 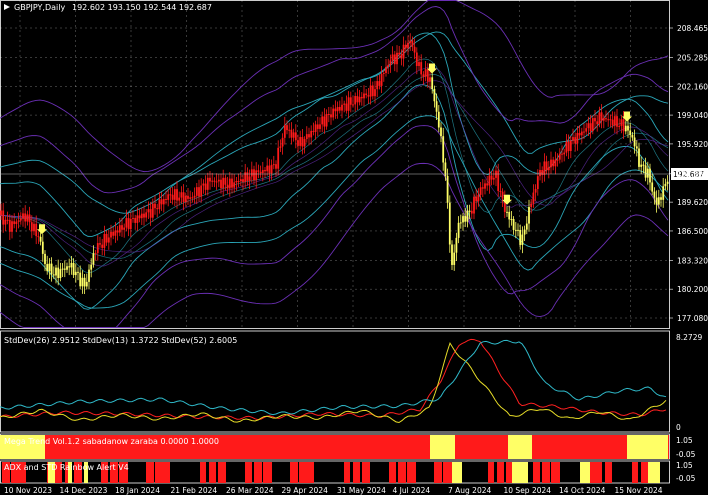 What do you see at coordinates (647, 447) in the screenshot?
I see `mega-trend-bear-bar` at bounding box center [647, 447].